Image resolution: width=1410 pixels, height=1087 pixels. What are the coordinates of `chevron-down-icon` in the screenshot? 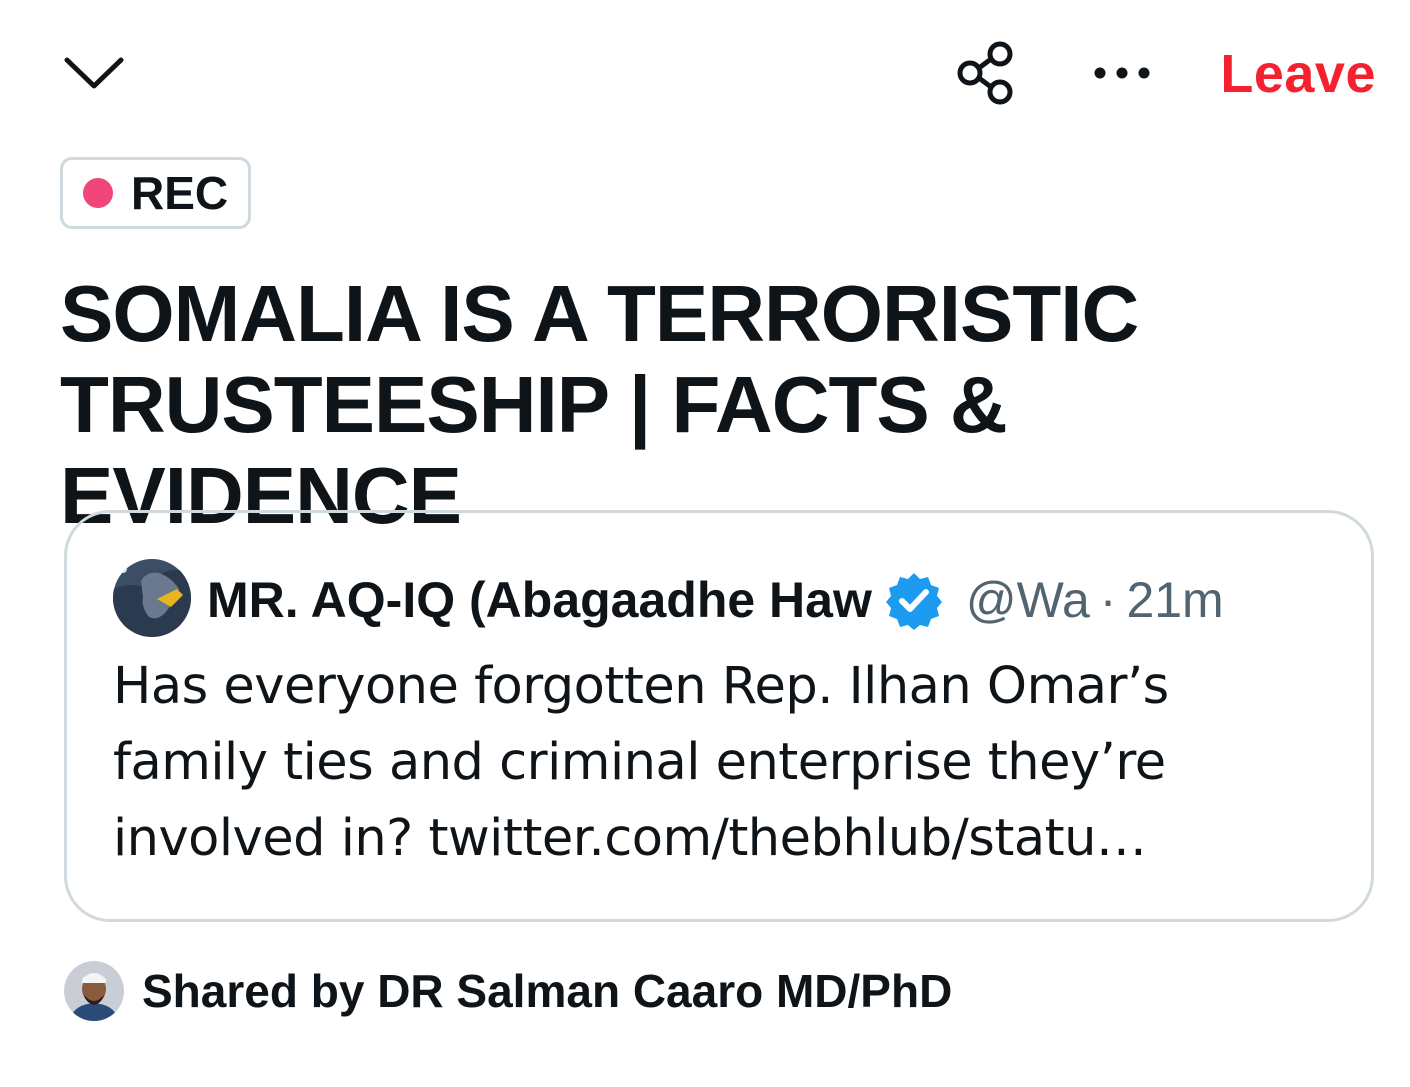 It's located at (94, 73).